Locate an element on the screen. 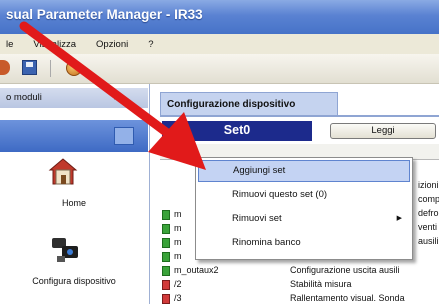 This screenshot has width=439, height=304. open-icon is located at coordinates (5, 67).